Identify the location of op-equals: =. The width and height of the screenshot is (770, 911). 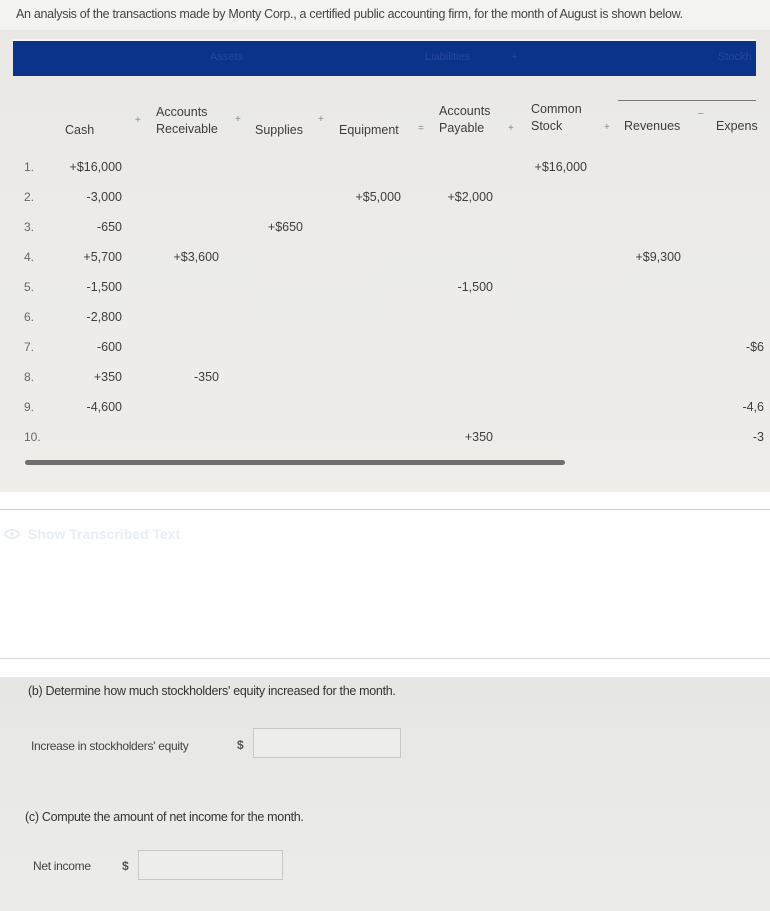
(421, 128).